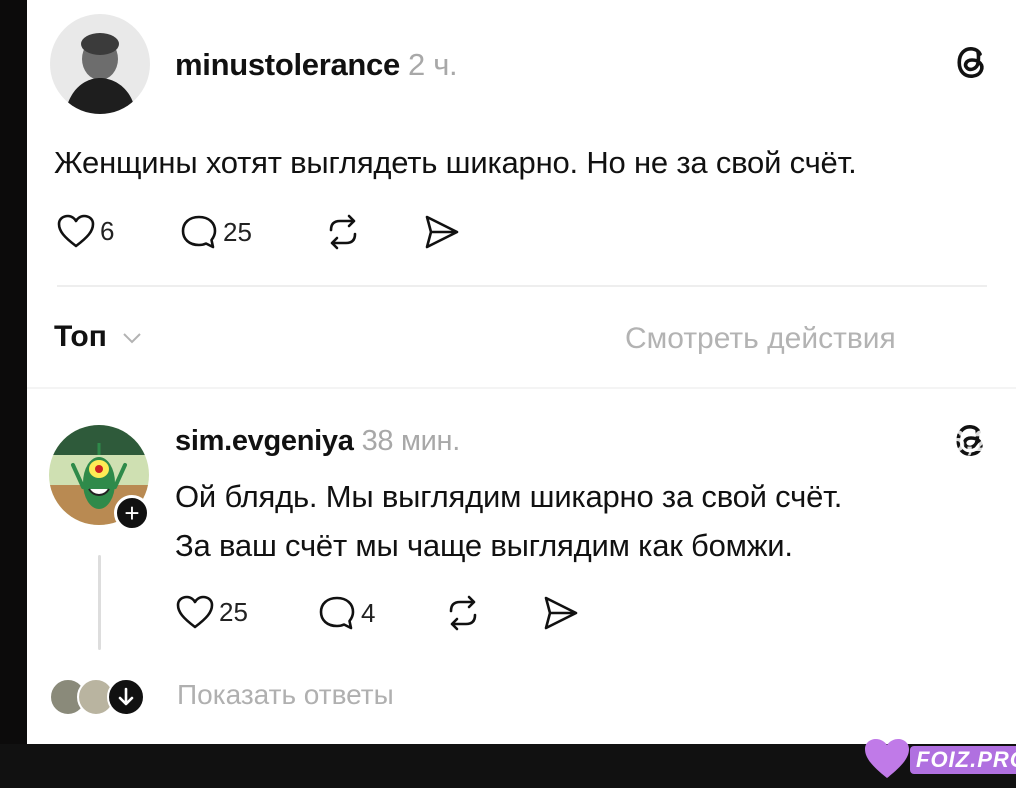 Image resolution: width=1016 pixels, height=788 pixels. I want to click on like-button: 6, so click(85, 231).